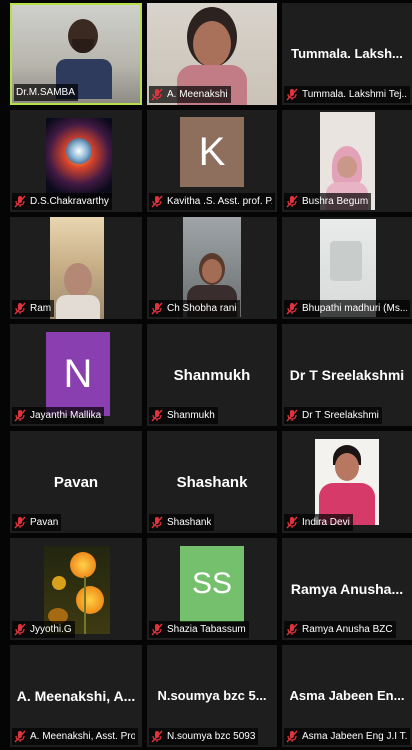 This screenshot has width=412, height=750. I want to click on participant-caption: A. Meenakshi, so click(190, 94).